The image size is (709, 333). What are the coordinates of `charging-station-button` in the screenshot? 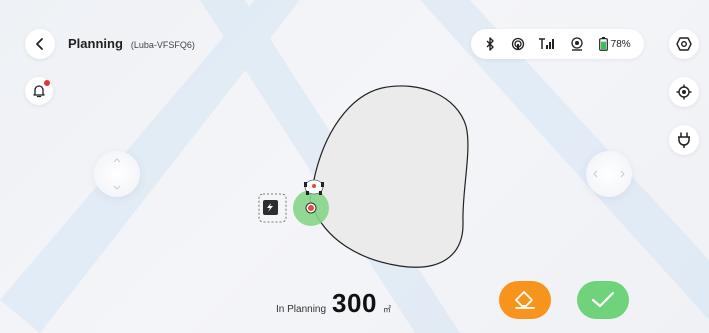 It's located at (684, 140).